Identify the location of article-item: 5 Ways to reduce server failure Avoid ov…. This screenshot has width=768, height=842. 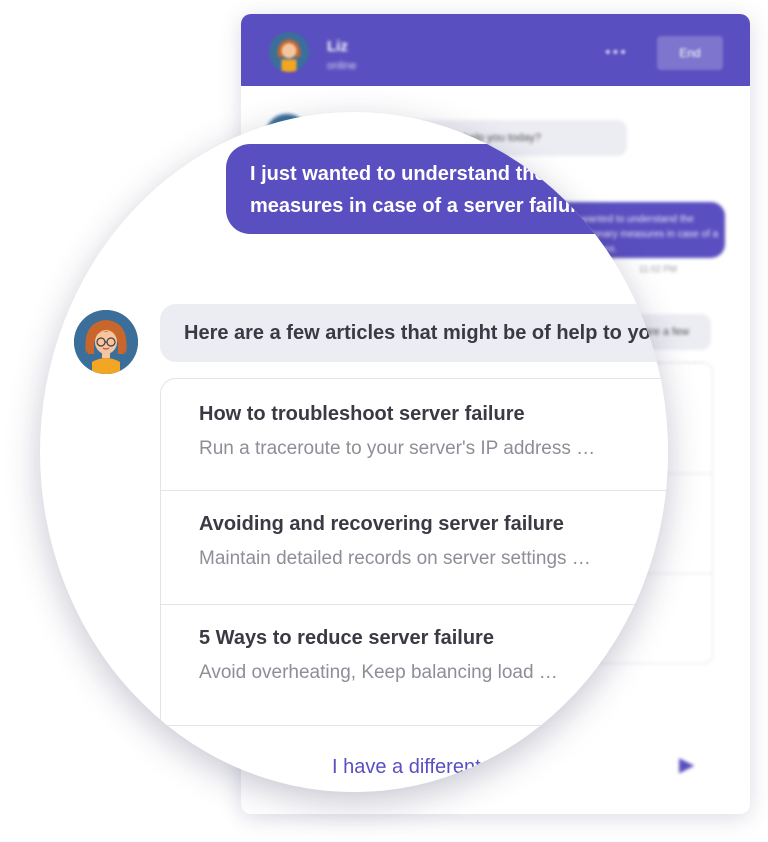
(414, 655).